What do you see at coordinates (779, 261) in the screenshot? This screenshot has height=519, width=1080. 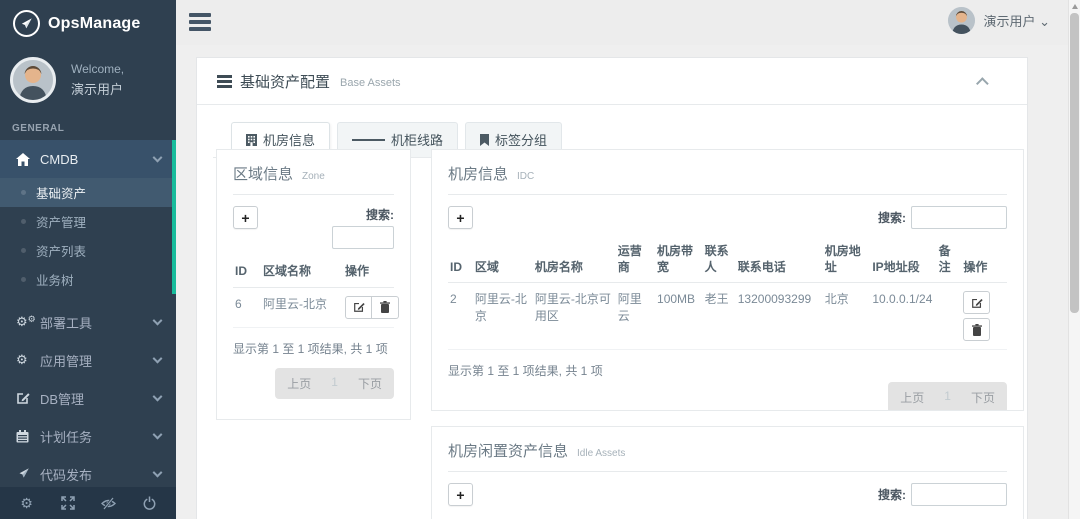 I see `column-header: 联系电话` at bounding box center [779, 261].